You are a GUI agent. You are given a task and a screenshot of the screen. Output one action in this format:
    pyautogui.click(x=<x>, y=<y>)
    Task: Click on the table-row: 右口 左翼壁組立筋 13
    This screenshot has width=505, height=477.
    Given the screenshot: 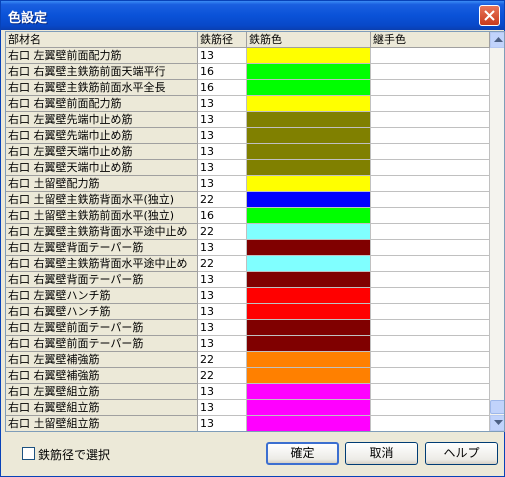 What is the action you would take?
    pyautogui.click(x=248, y=392)
    